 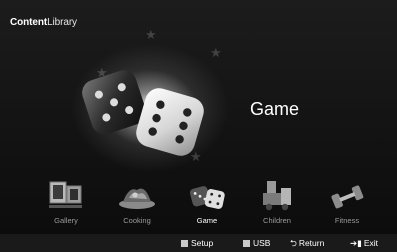 I want to click on cooking-icon, so click(x=137, y=198).